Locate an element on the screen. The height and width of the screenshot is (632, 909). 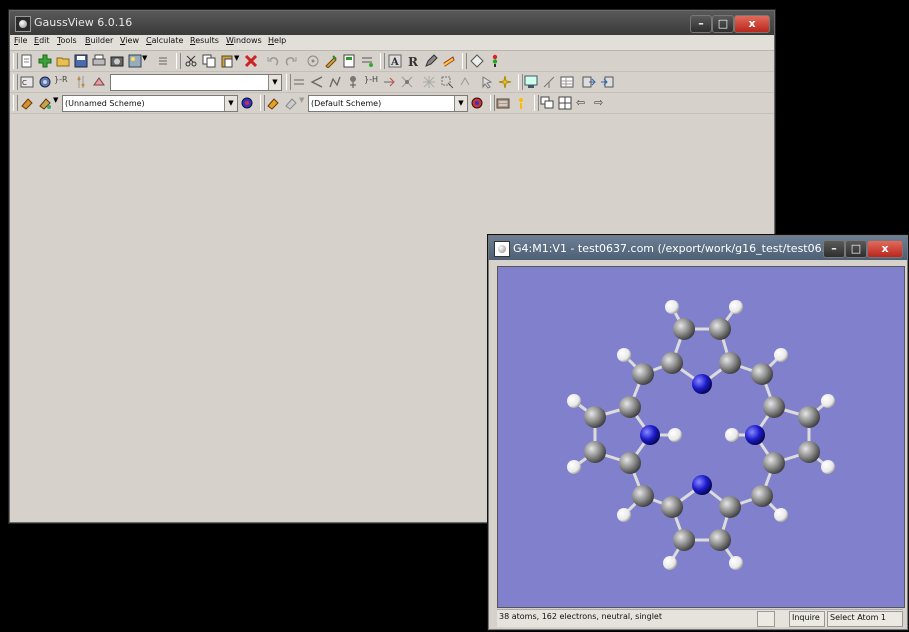
undo-icon is located at coordinates (273, 61).